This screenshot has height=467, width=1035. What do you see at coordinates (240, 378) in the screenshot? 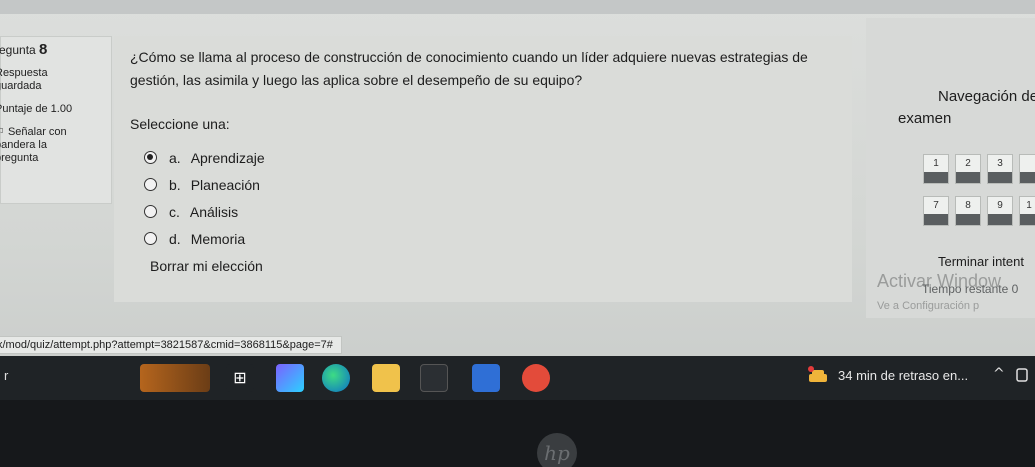
I see `task-view-icon: ⊞` at bounding box center [240, 378].